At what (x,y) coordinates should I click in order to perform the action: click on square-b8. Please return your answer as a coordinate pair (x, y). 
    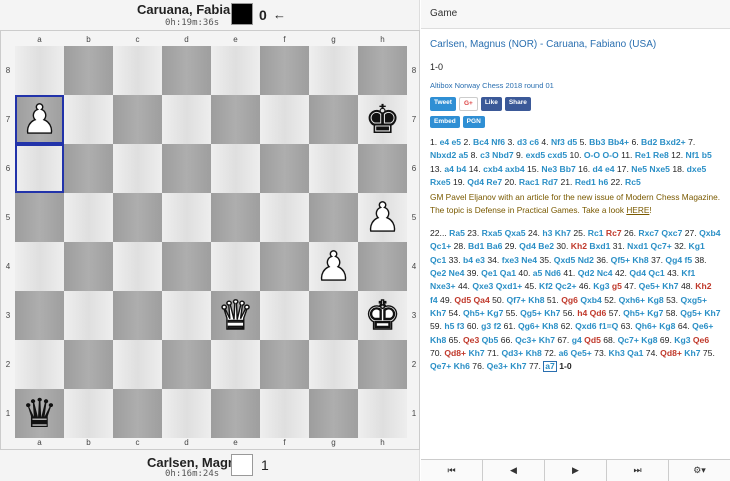
    Looking at the image, I should click on (88, 70).